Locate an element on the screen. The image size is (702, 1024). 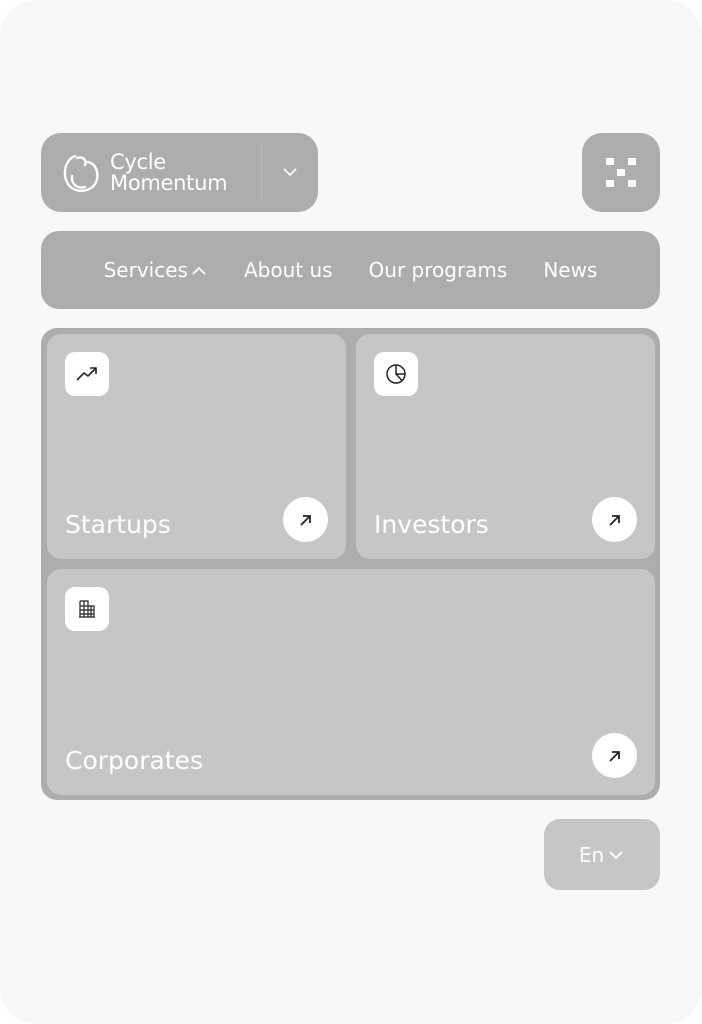
brand-selector: Cycle Momentum is located at coordinates (179, 172).